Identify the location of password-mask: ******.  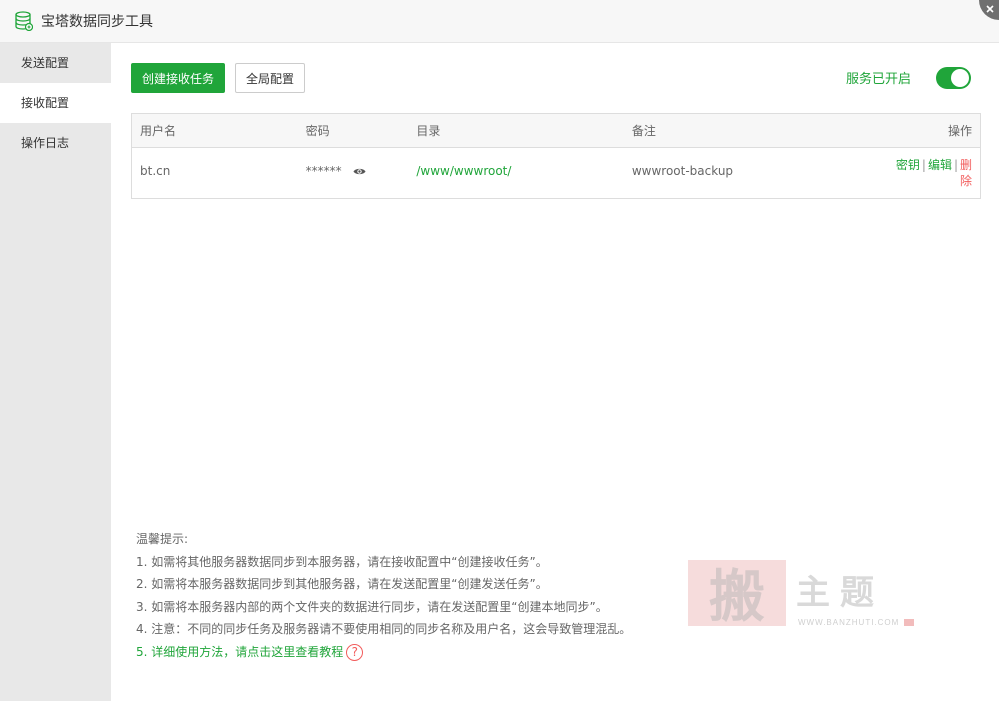
(323, 171).